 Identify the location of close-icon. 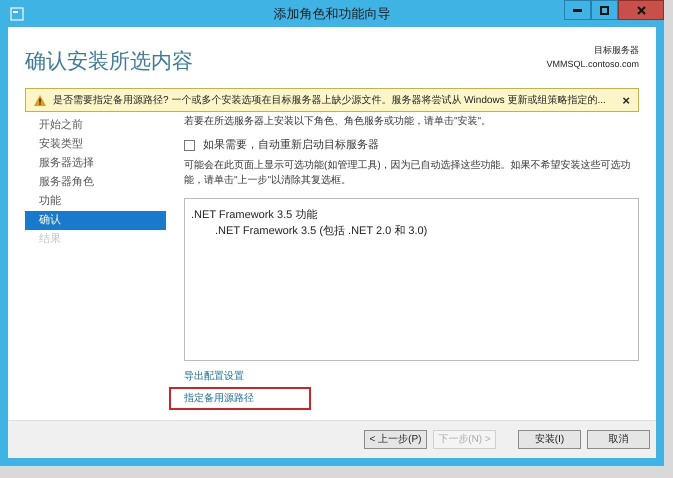
(641, 10).